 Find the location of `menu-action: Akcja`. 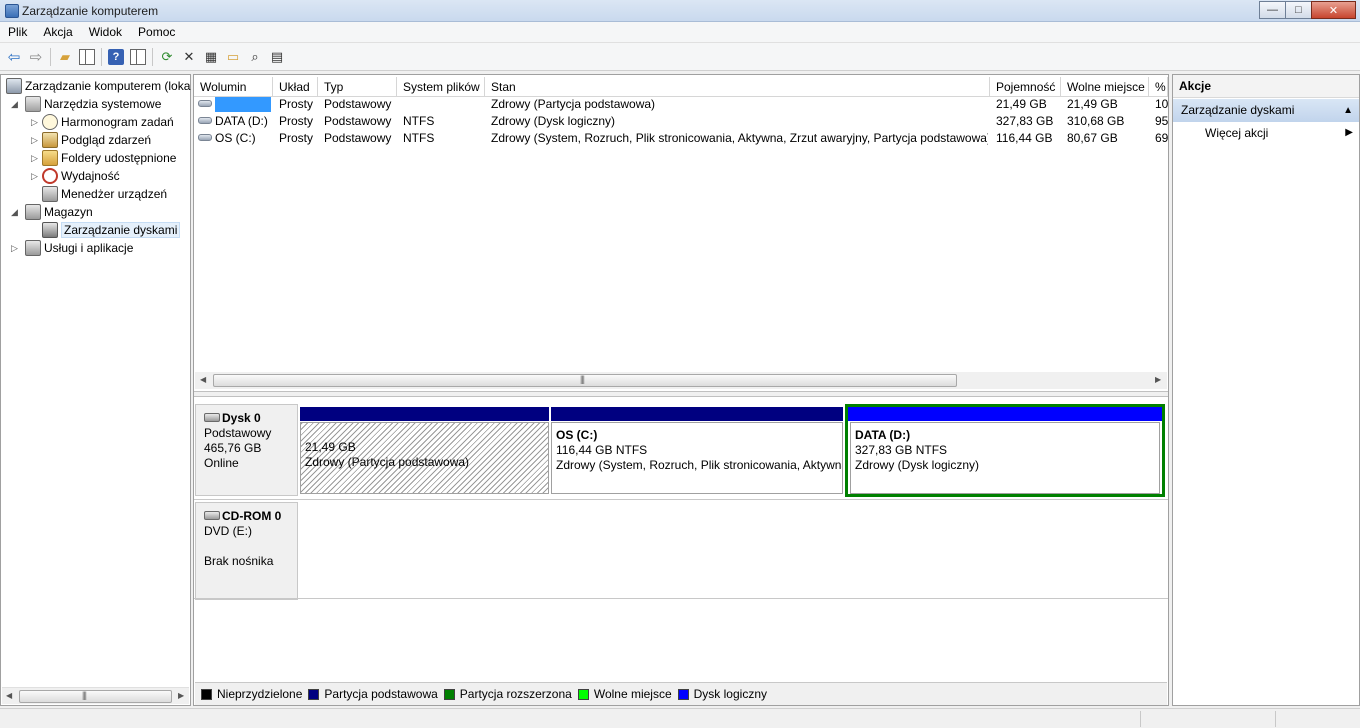

menu-action: Akcja is located at coordinates (57, 32).